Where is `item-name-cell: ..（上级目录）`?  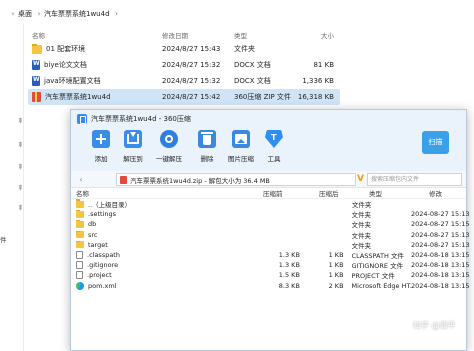 item-name-cell: ..（上级目录） is located at coordinates (166, 204).